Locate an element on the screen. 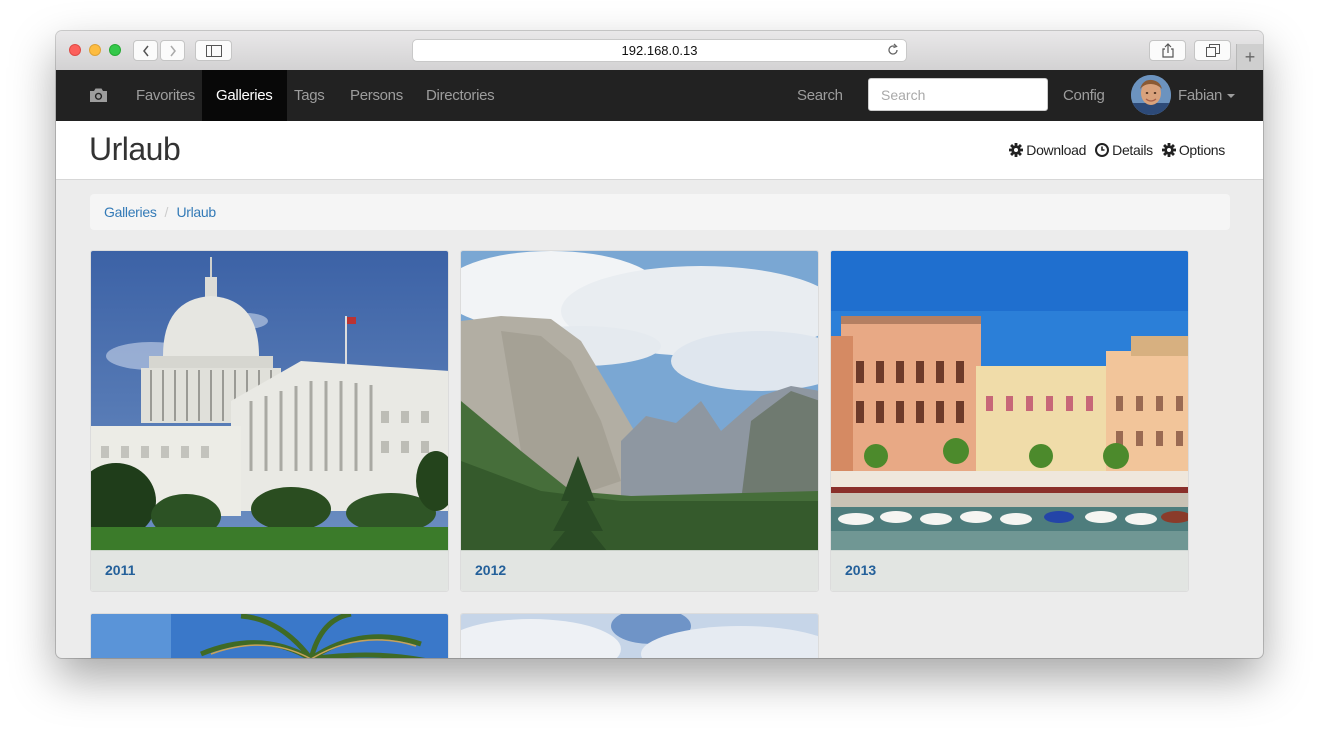 The height and width of the screenshot is (738, 1319). nav-config: Config is located at coordinates (1084, 95).